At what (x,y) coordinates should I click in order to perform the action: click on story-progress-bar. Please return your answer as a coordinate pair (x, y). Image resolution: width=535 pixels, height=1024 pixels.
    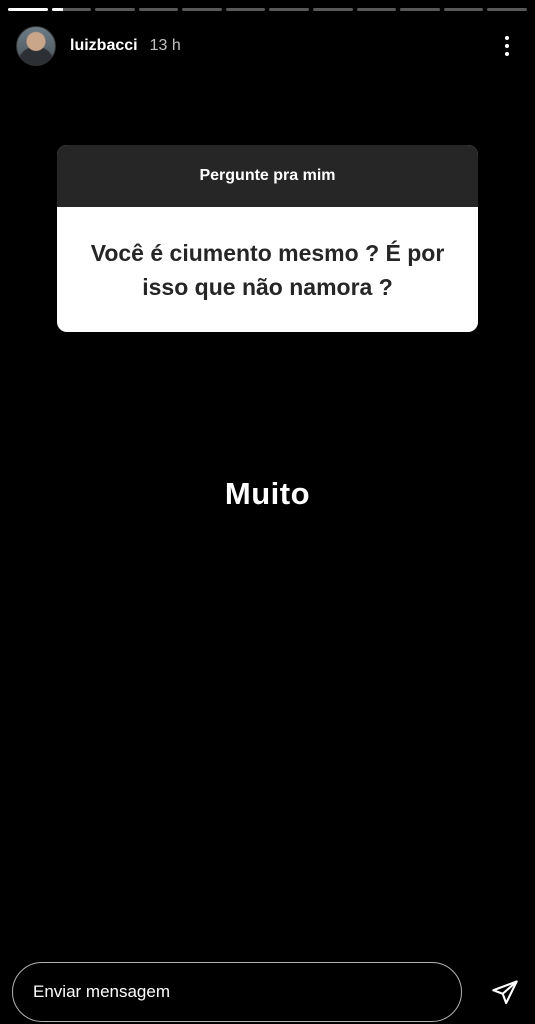
    Looking at the image, I should click on (267, 9).